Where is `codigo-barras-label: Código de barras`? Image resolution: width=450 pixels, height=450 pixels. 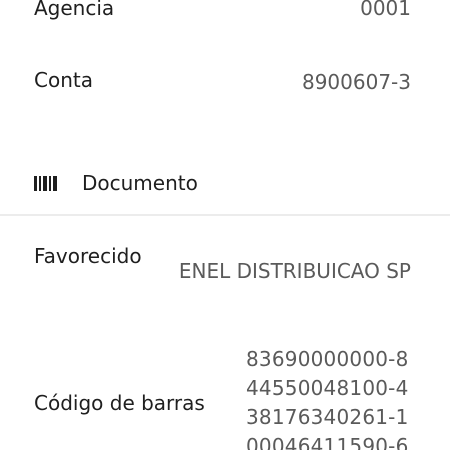 codigo-barras-label: Código de barras is located at coordinates (119, 403).